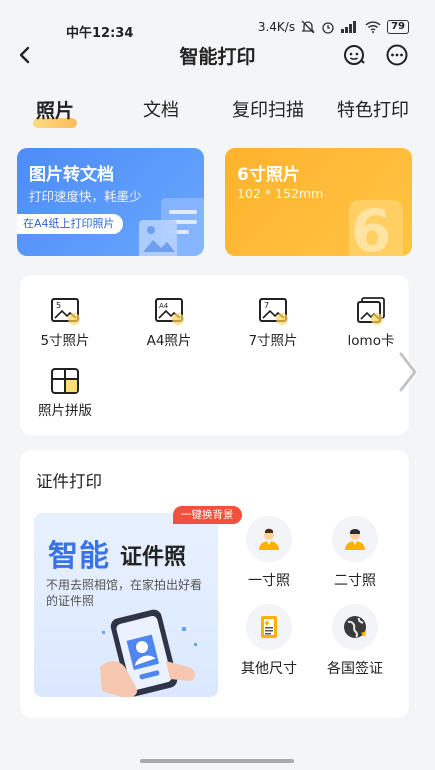 The width and height of the screenshot is (435, 770). I want to click on page-title: 智能打印, so click(217, 57).